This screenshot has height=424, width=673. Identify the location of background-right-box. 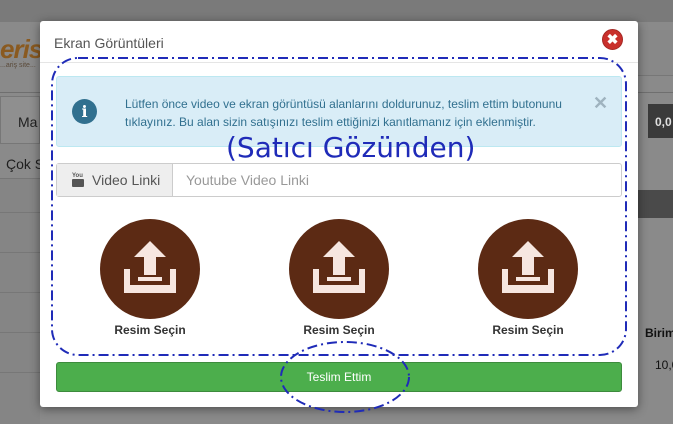
(655, 53).